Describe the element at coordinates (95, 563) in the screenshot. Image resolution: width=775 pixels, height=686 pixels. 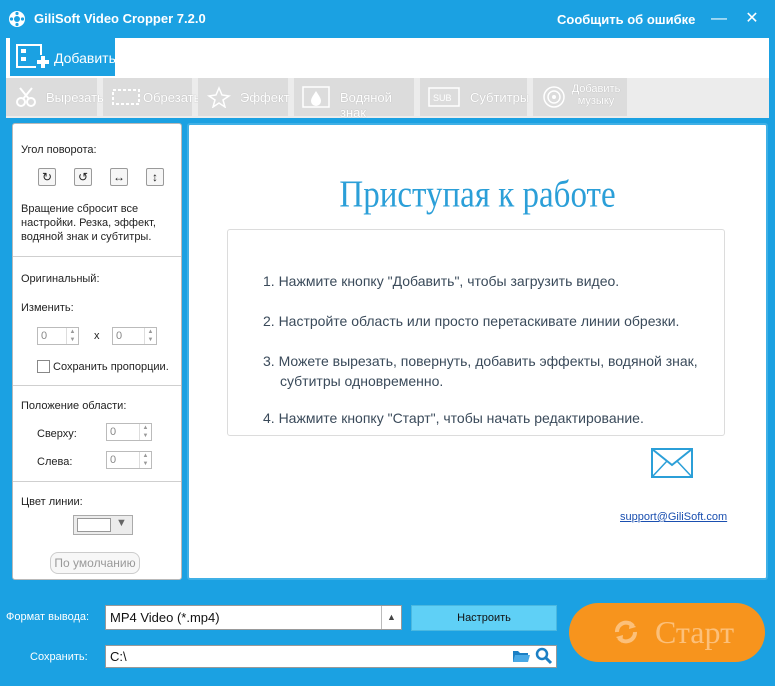
I see `default-button: По умолчанию` at that location.